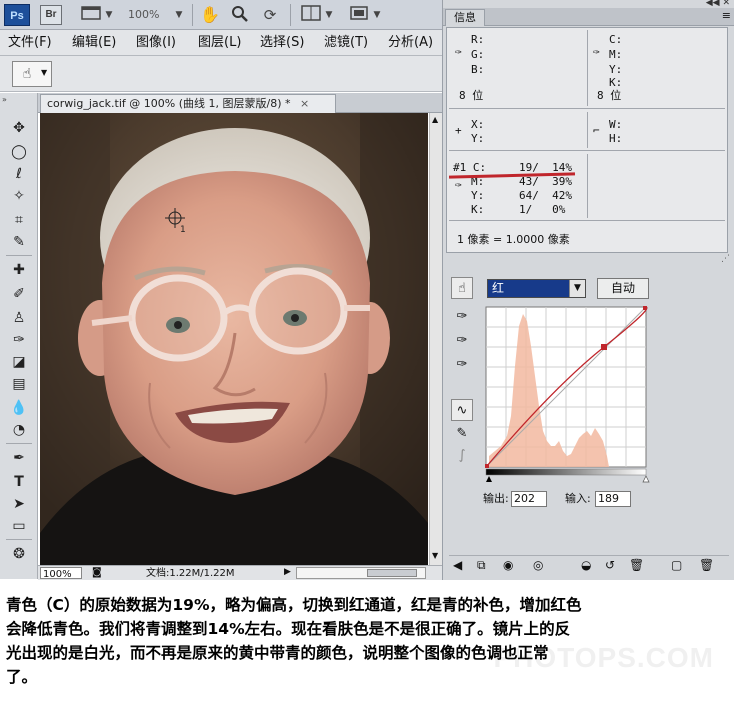 The image size is (734, 704). I want to click on menu-select: 选择(S), so click(282, 43).